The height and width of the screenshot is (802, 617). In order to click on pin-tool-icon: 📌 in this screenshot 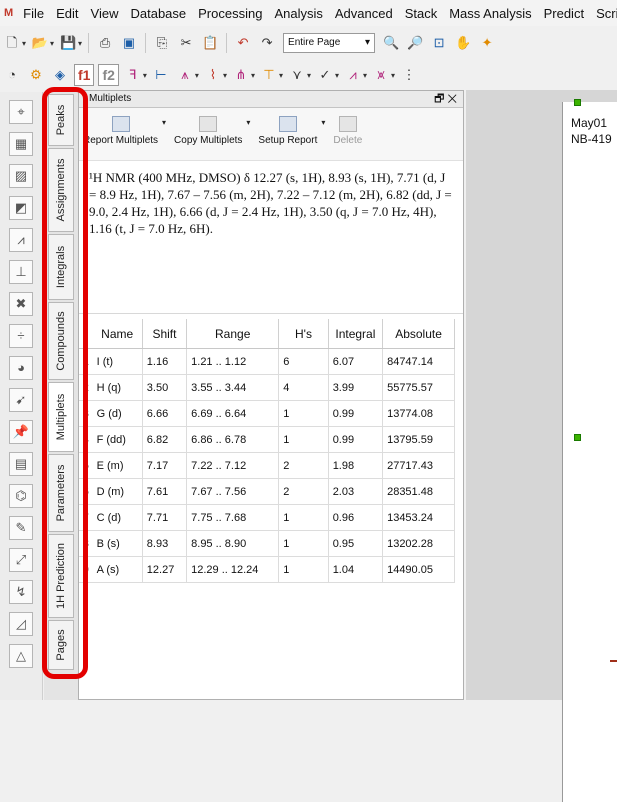, I will do `click(21, 432)`.